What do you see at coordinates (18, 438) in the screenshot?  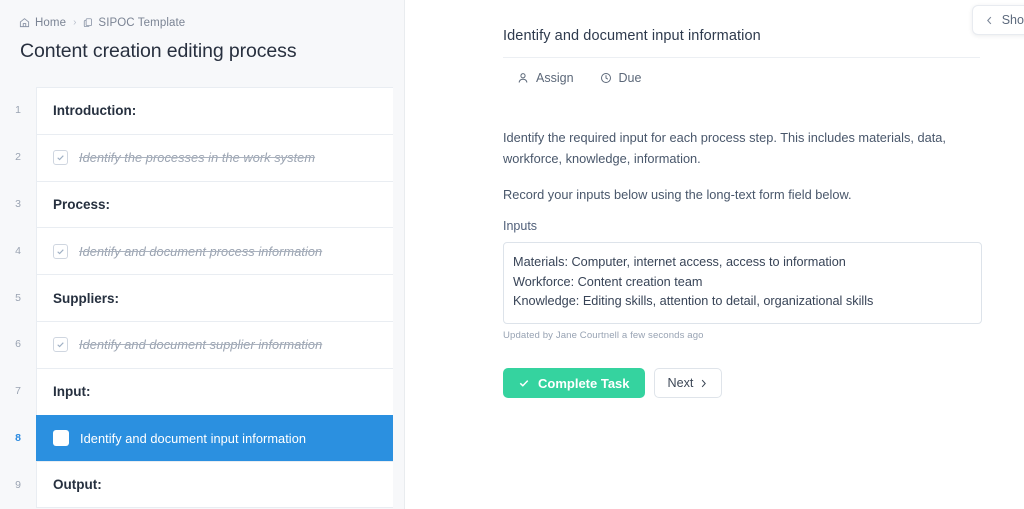 I see `checklist-row-number: 8` at bounding box center [18, 438].